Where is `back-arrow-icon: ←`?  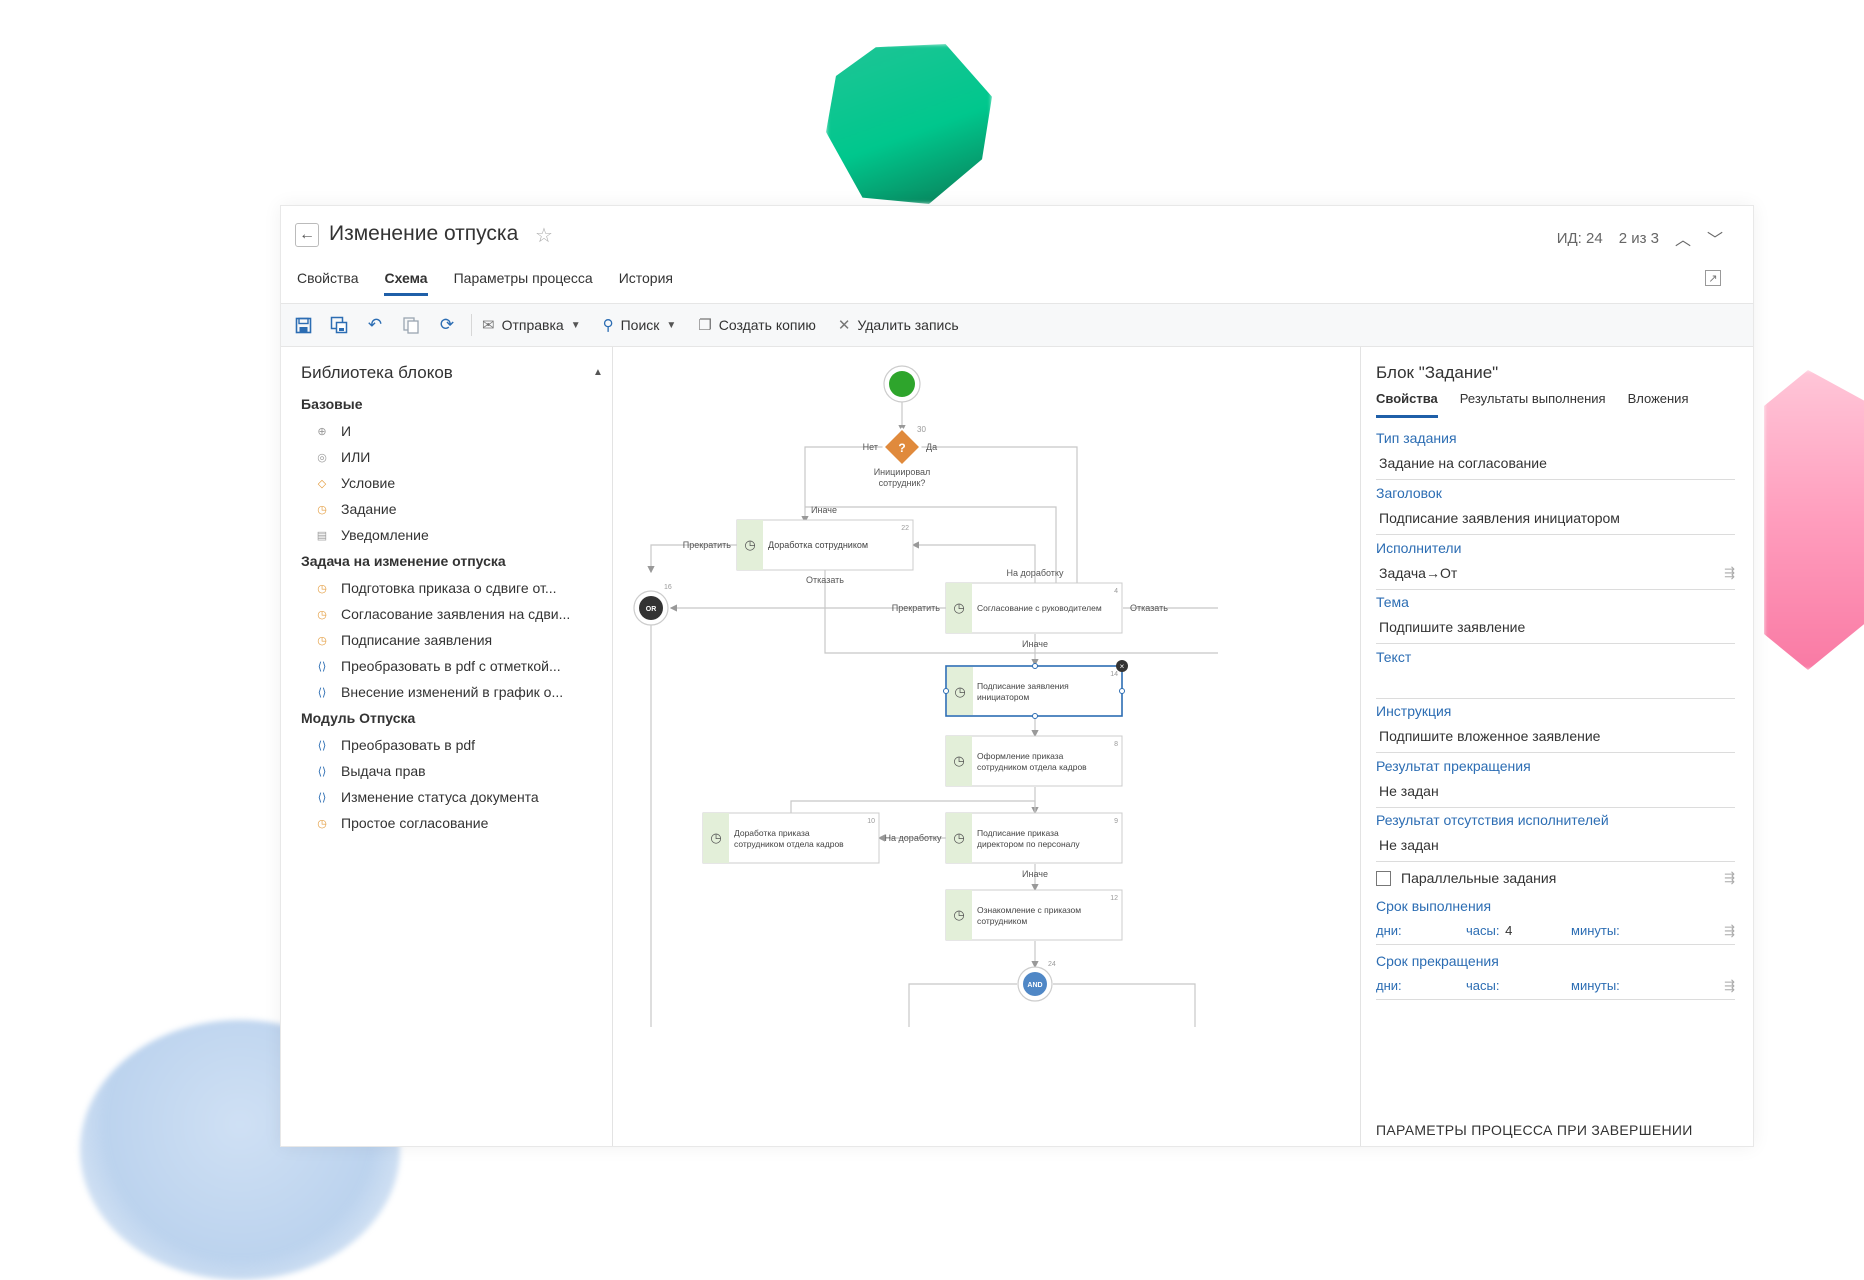
back-arrow-icon: ← is located at coordinates (307, 235).